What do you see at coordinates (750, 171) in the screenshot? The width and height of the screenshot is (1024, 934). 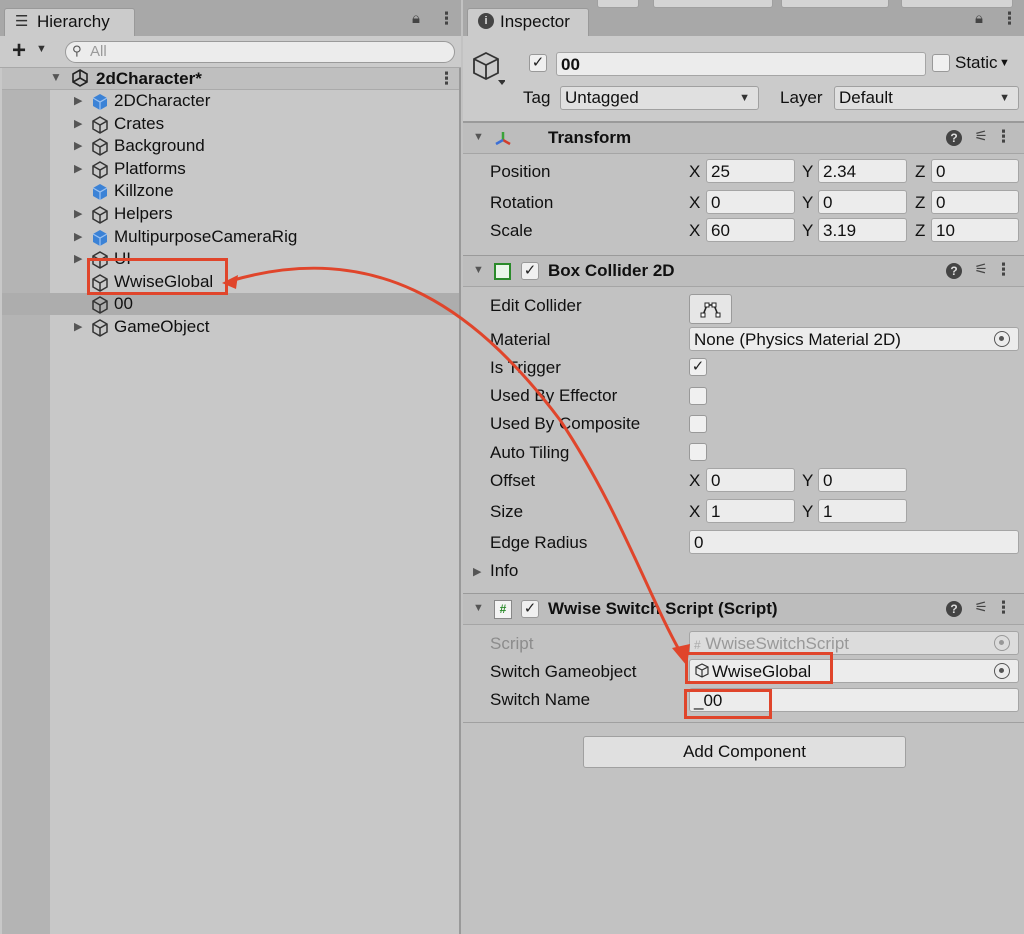 I see `position-x-field: 25` at bounding box center [750, 171].